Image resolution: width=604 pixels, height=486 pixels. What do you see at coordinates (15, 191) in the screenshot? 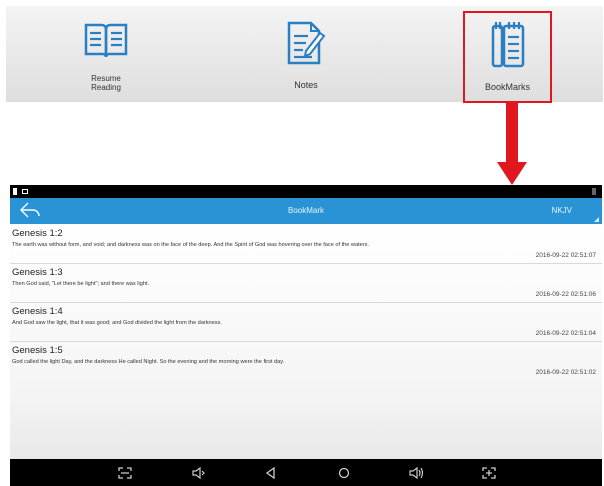
I see `battery-icon` at bounding box center [15, 191].